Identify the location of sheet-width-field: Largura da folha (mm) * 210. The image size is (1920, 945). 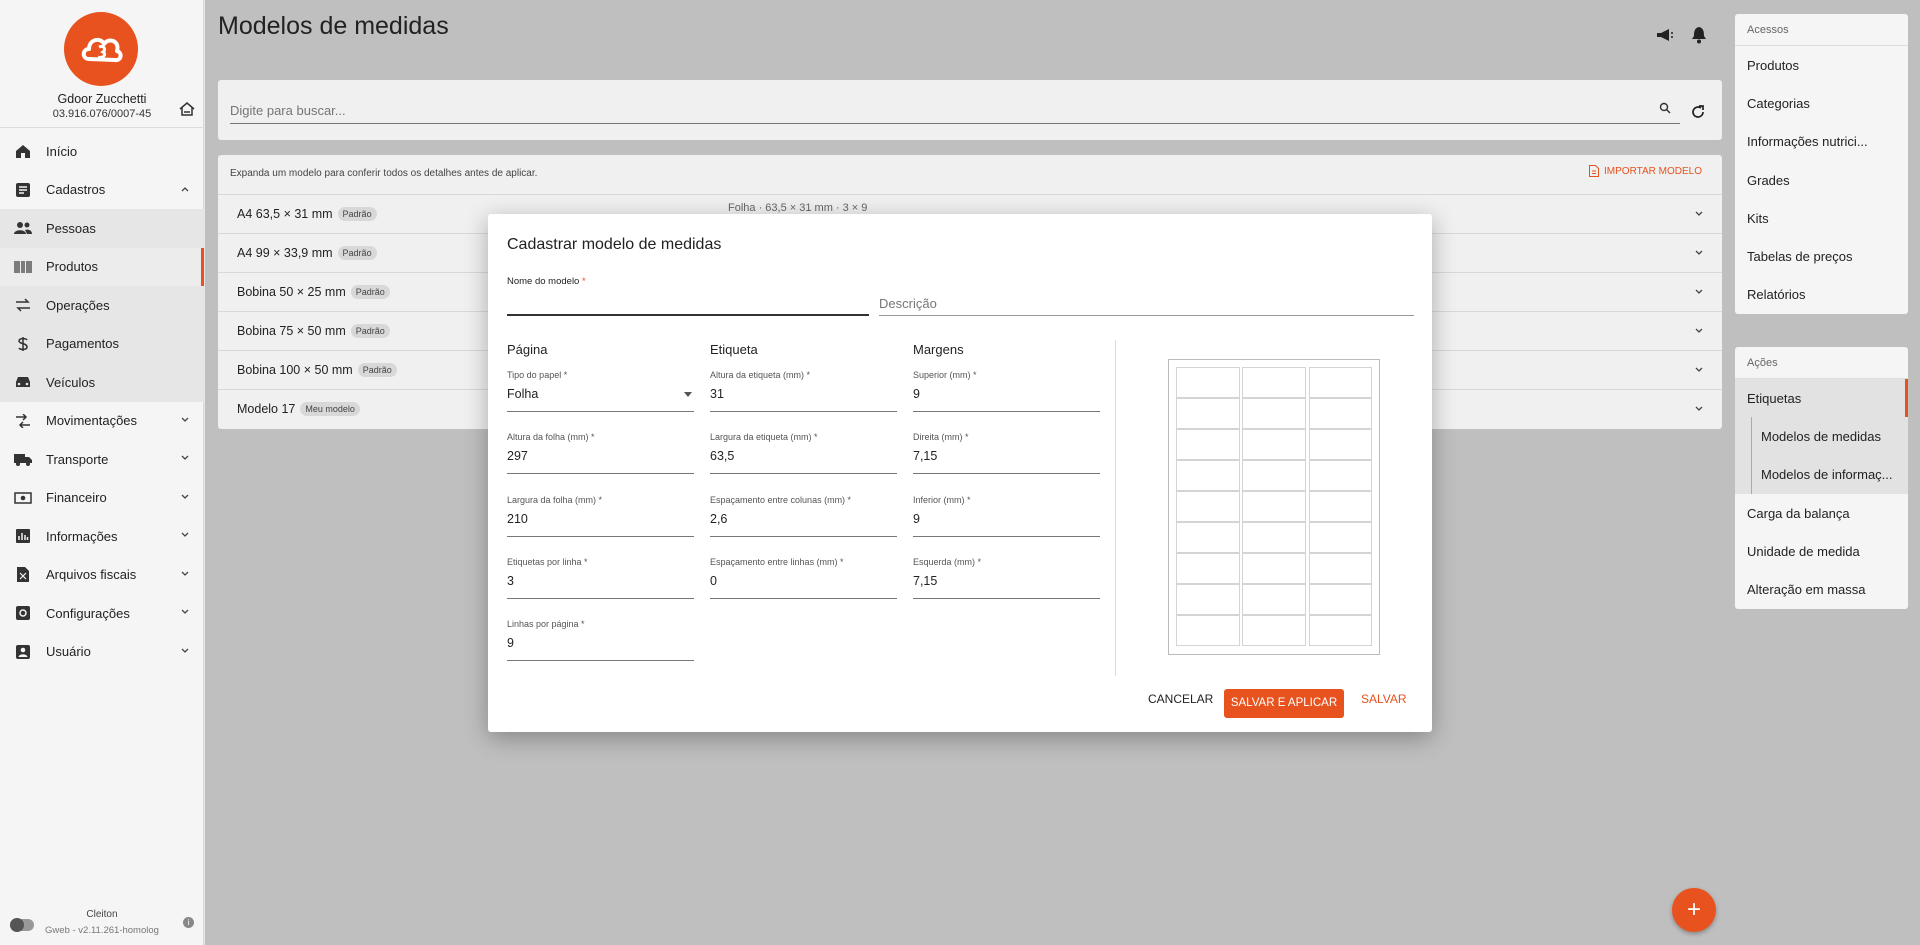
(600, 516).